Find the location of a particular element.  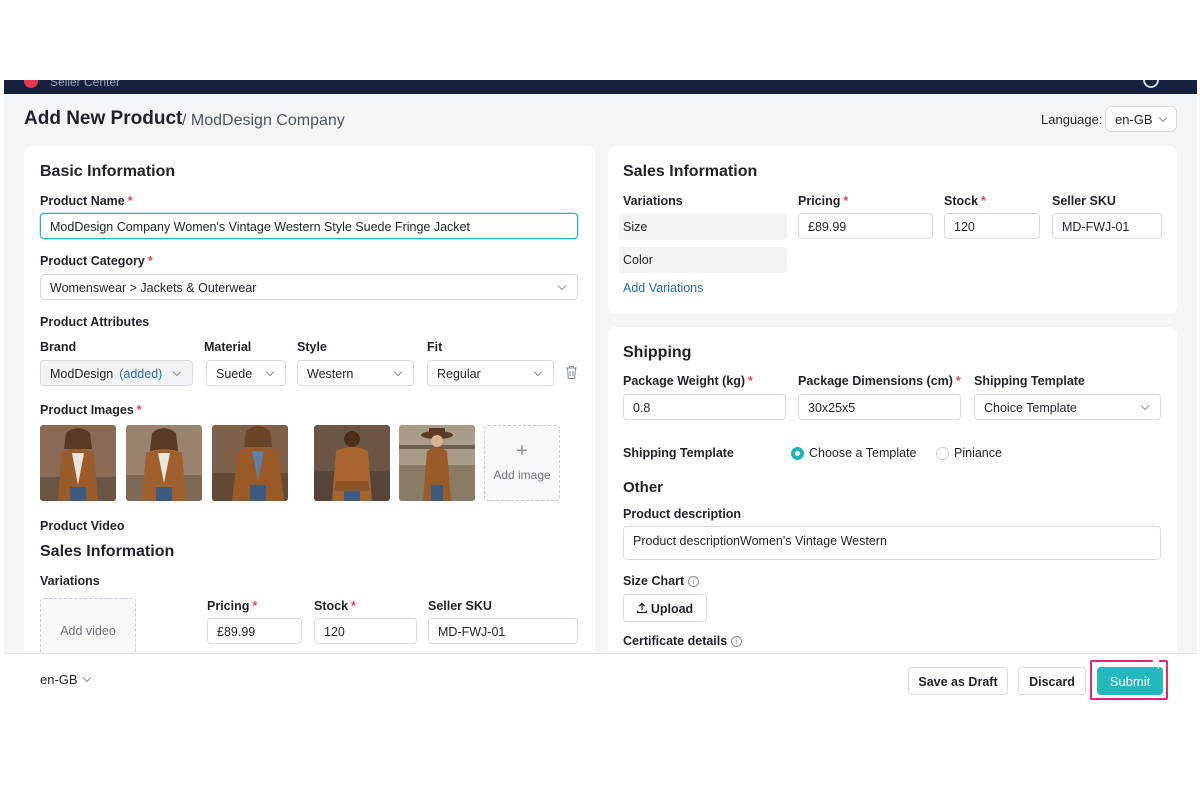

package-dimensions-input: 30x25x5 is located at coordinates (879, 407).